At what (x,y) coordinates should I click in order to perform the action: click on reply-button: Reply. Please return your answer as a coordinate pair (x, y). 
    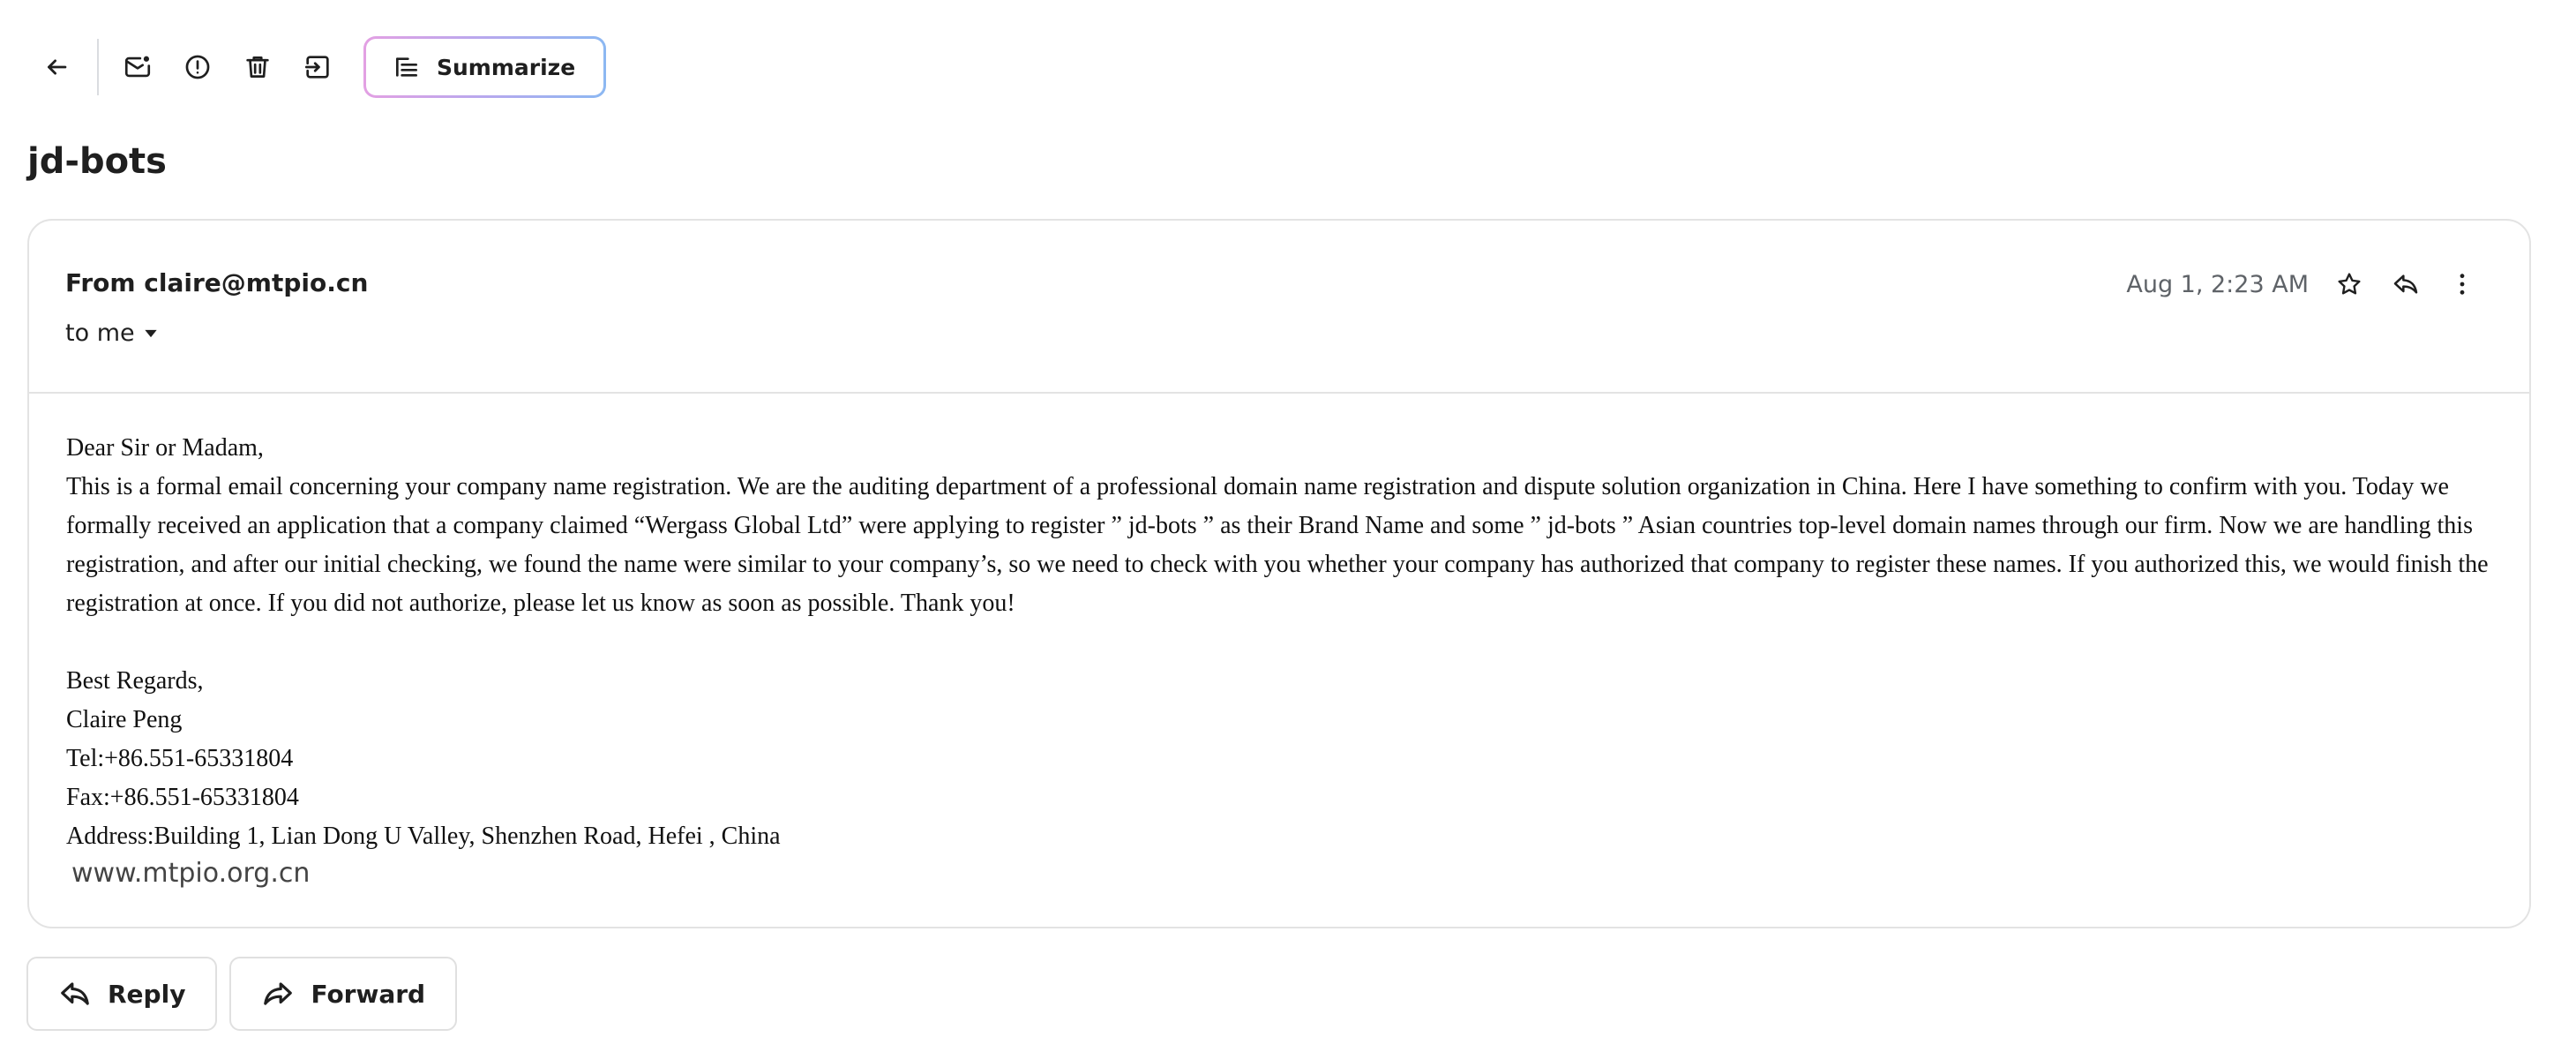
    Looking at the image, I should click on (122, 994).